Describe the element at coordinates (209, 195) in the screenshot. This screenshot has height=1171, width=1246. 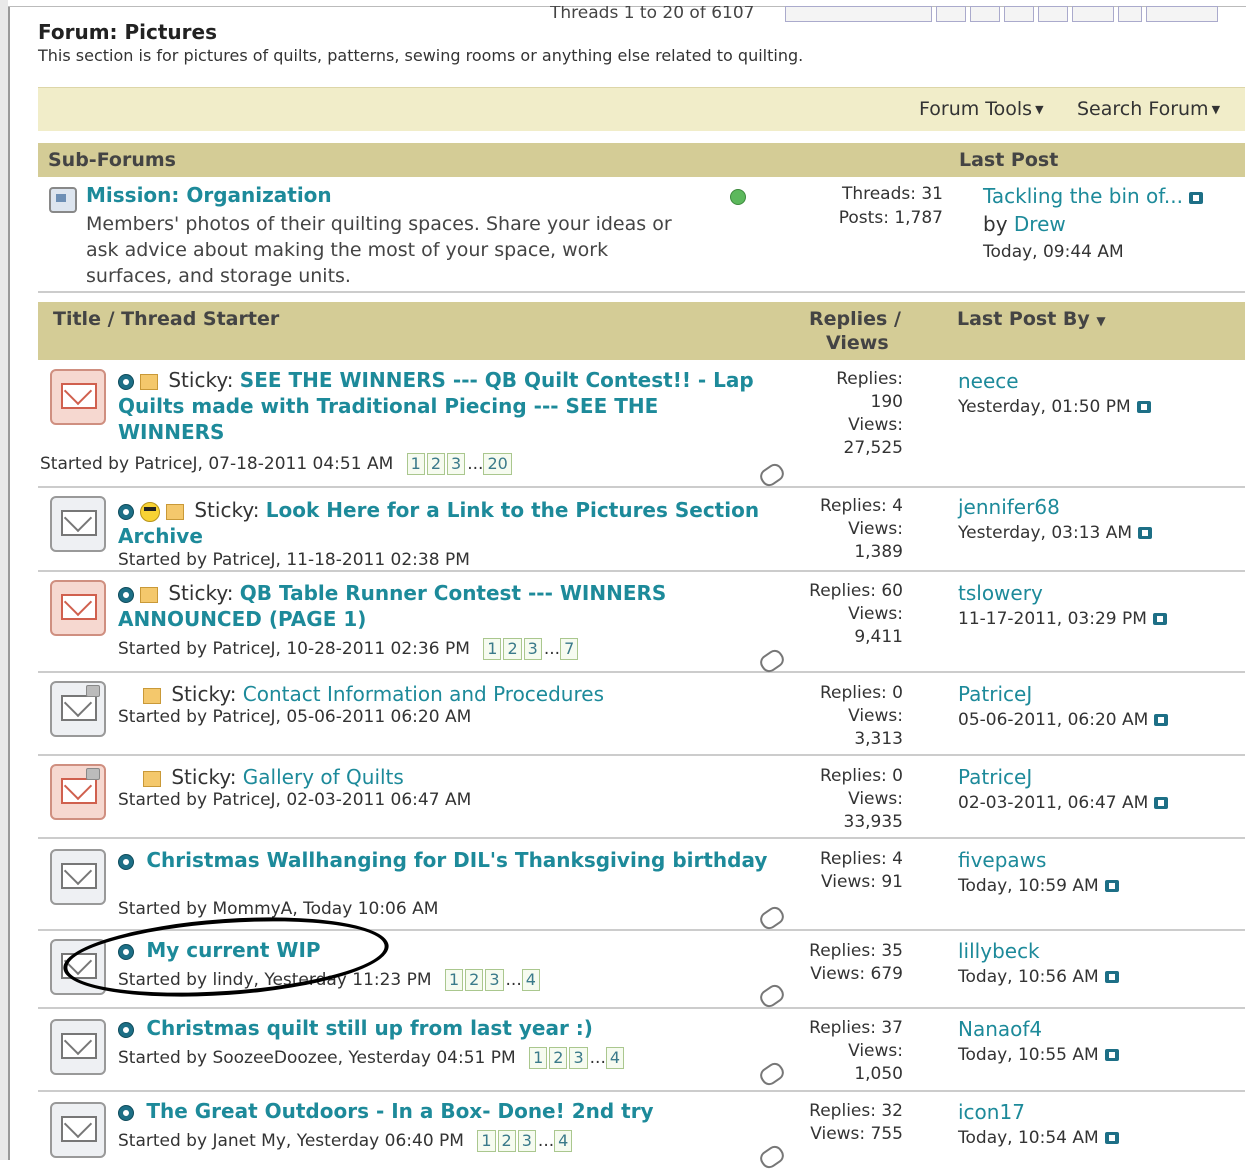
I see `subforum-title-link: Mission: Organization` at that location.